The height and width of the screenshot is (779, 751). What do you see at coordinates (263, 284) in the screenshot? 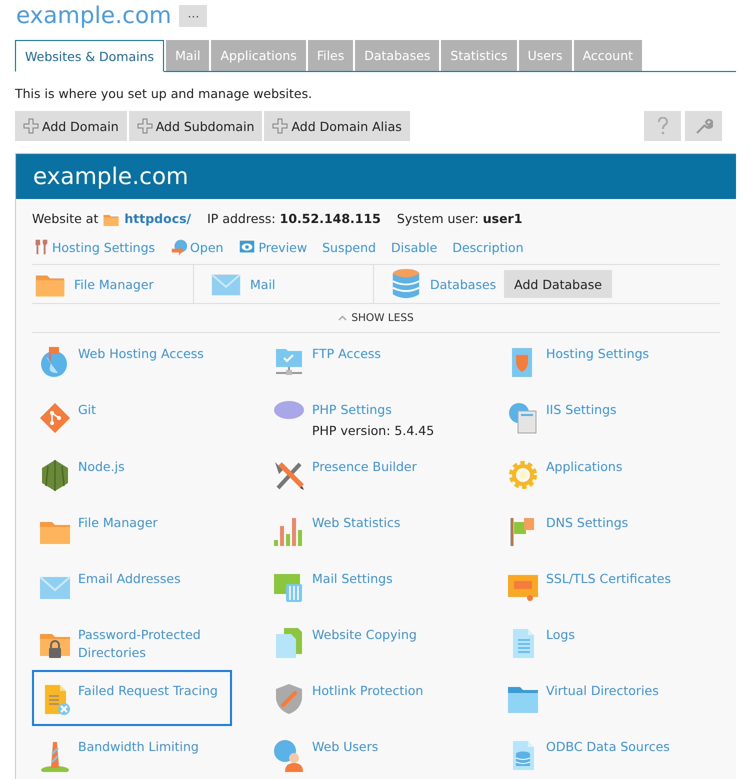
I see `quick-link: Mail` at bounding box center [263, 284].